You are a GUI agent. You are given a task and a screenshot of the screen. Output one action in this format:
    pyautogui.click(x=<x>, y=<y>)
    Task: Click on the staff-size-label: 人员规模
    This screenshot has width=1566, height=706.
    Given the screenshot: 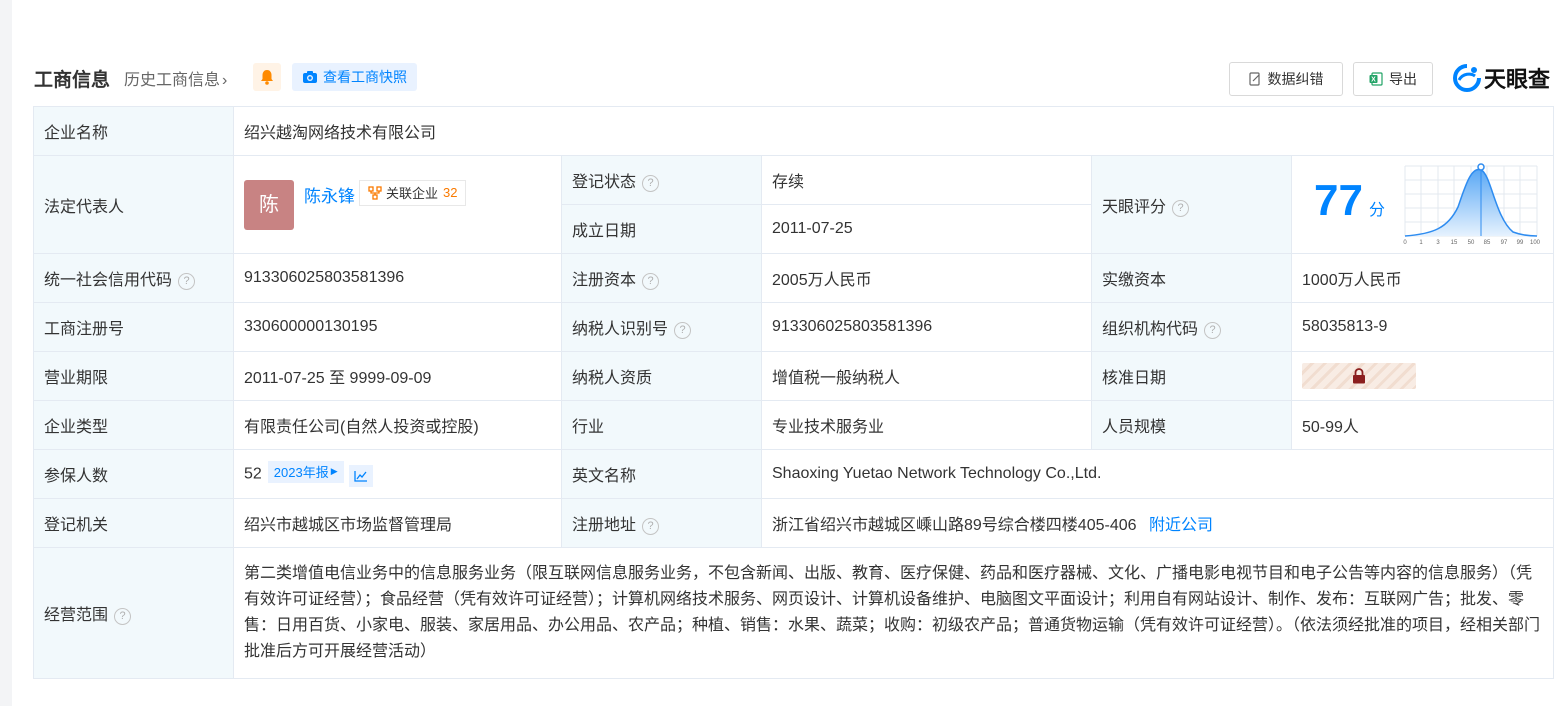 What is the action you would take?
    pyautogui.click(x=1191, y=425)
    